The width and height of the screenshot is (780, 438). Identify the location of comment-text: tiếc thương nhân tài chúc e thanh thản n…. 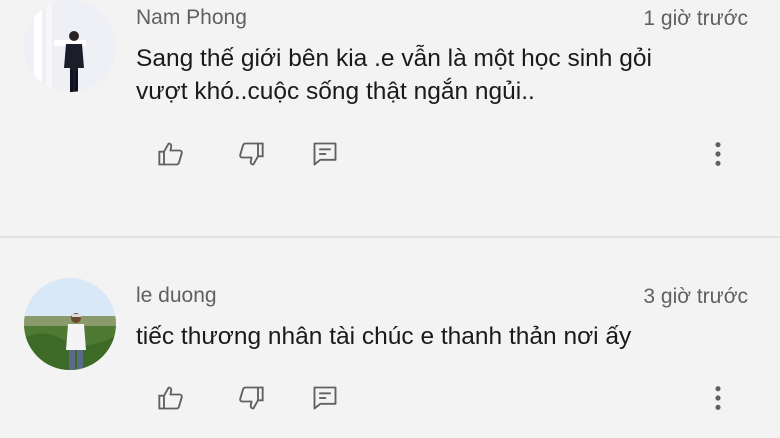
(436, 336).